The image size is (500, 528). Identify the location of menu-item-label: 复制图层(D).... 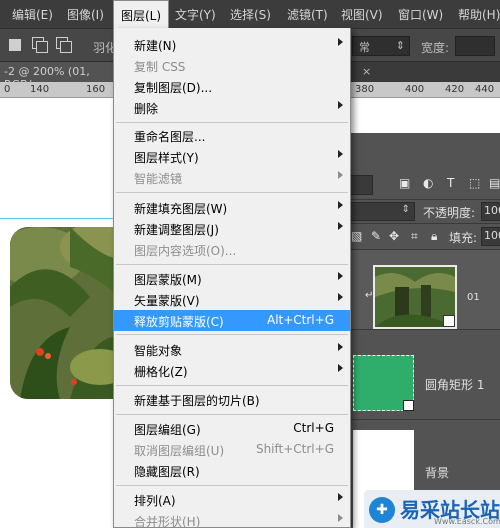
(173, 88).